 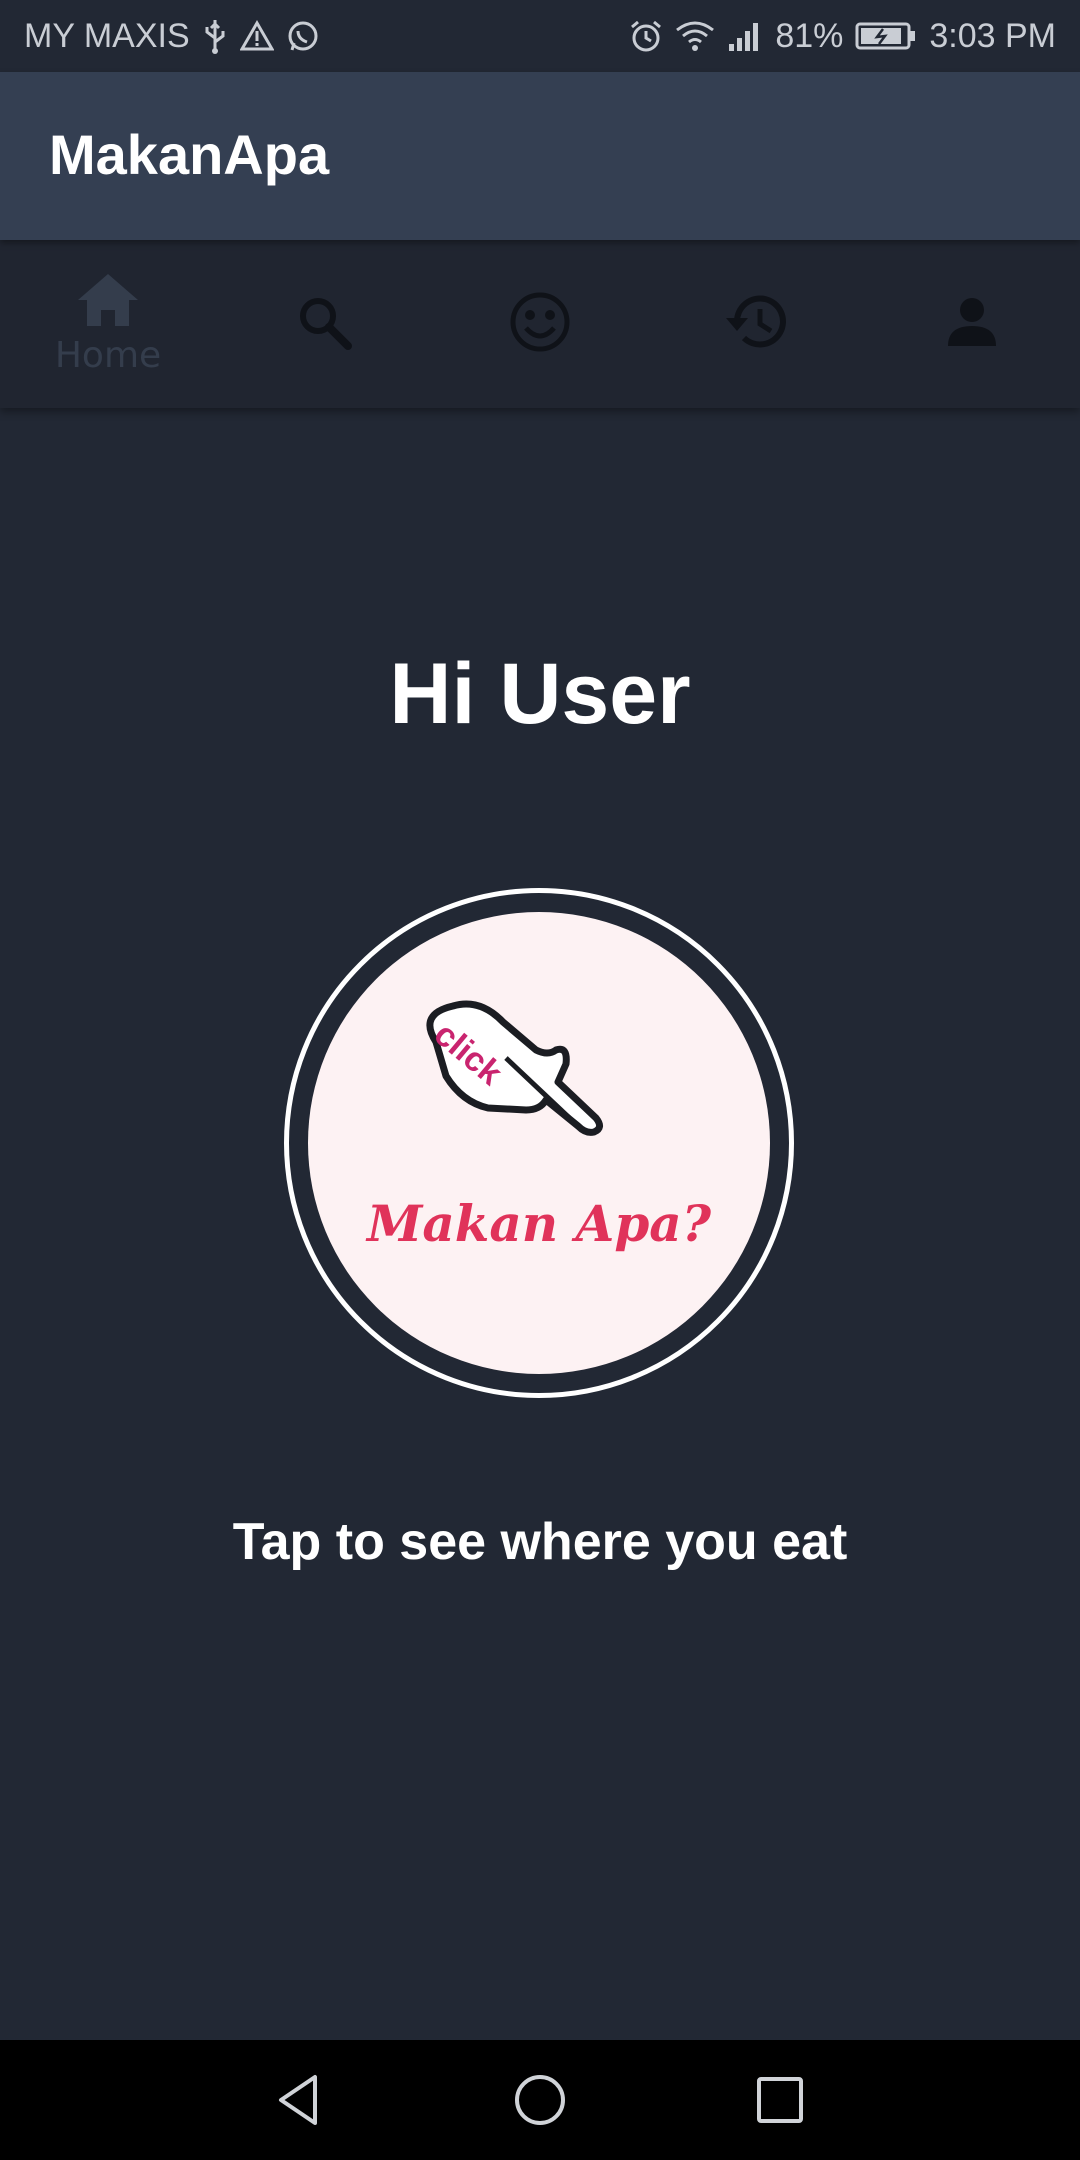 I want to click on clock: 3:03 PM, so click(x=992, y=35).